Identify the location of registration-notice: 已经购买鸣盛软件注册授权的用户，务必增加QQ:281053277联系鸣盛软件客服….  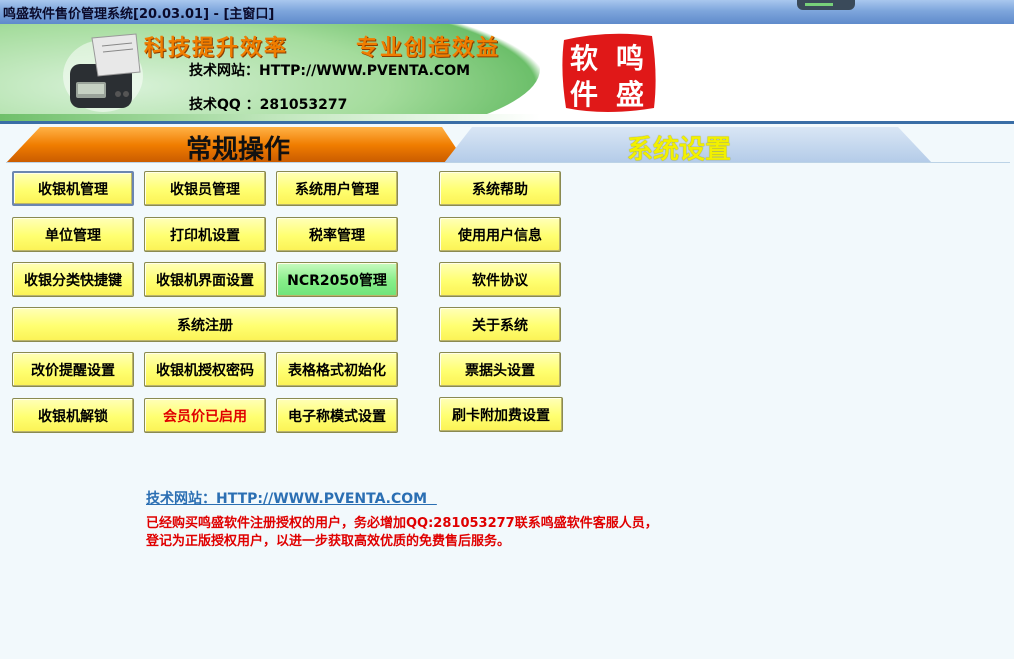
(402, 533).